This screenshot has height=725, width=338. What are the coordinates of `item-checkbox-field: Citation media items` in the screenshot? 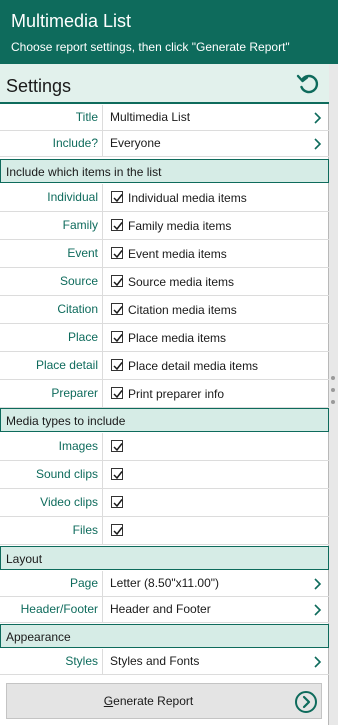 It's located at (214, 310).